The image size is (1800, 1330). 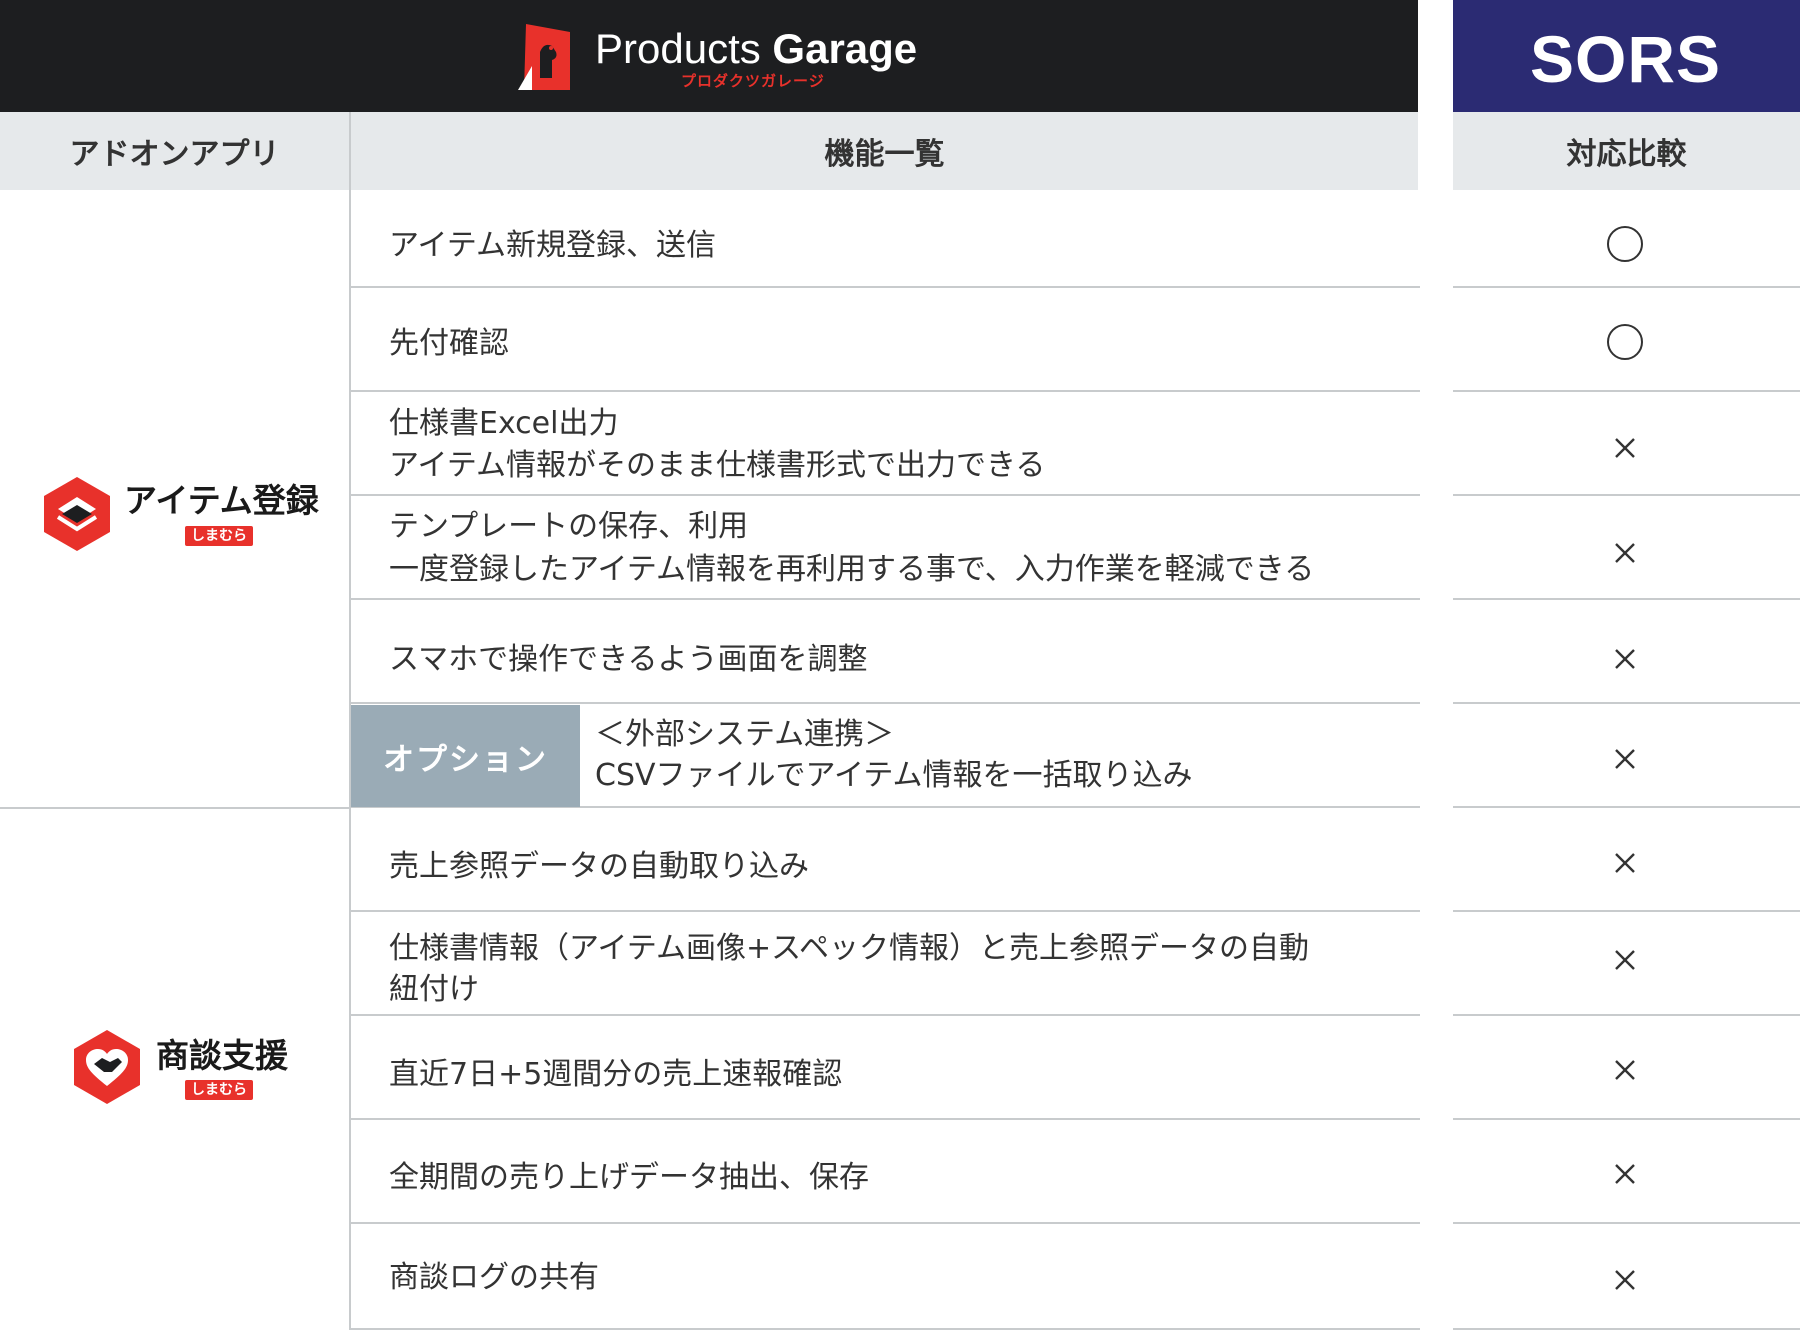 What do you see at coordinates (77, 514) in the screenshot?
I see `stack-icon` at bounding box center [77, 514].